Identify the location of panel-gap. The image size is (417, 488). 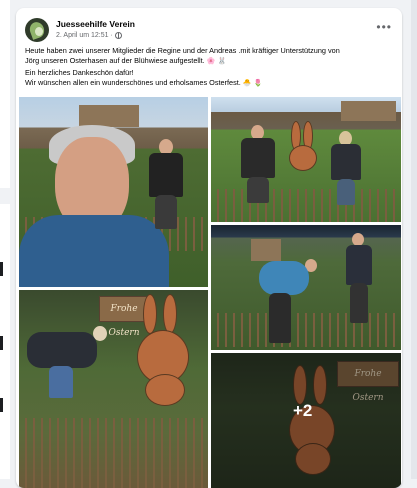
(5, 196).